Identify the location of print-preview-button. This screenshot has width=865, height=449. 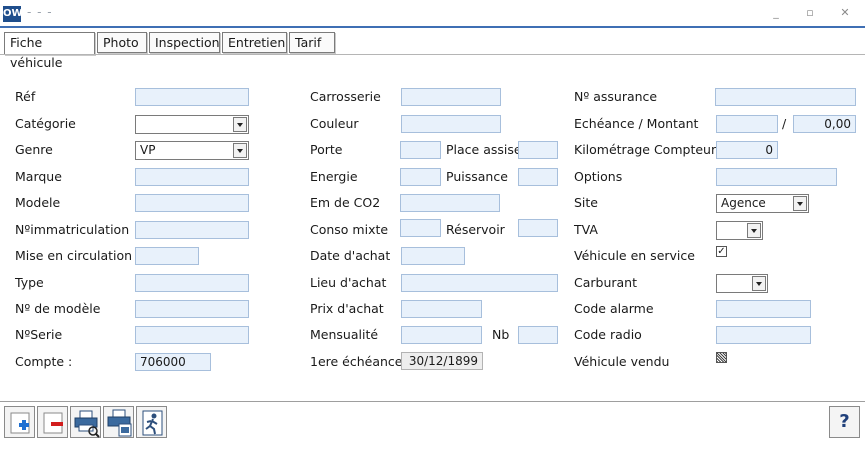
(85, 422).